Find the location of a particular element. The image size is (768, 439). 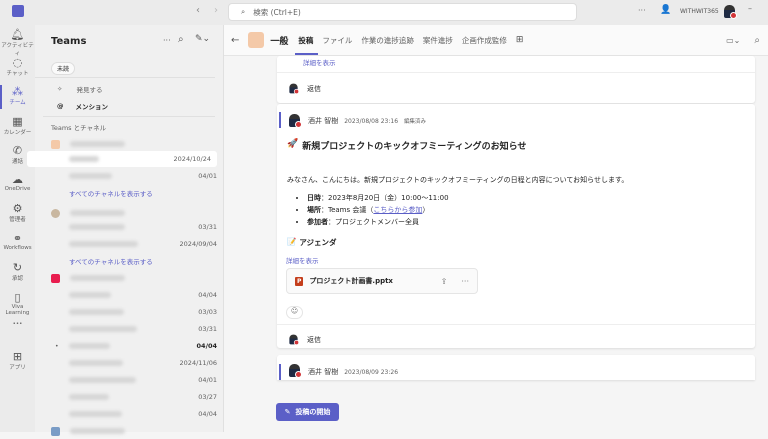

rail-item-calendar: ▦ カレンダー is located at coordinates (17, 125).